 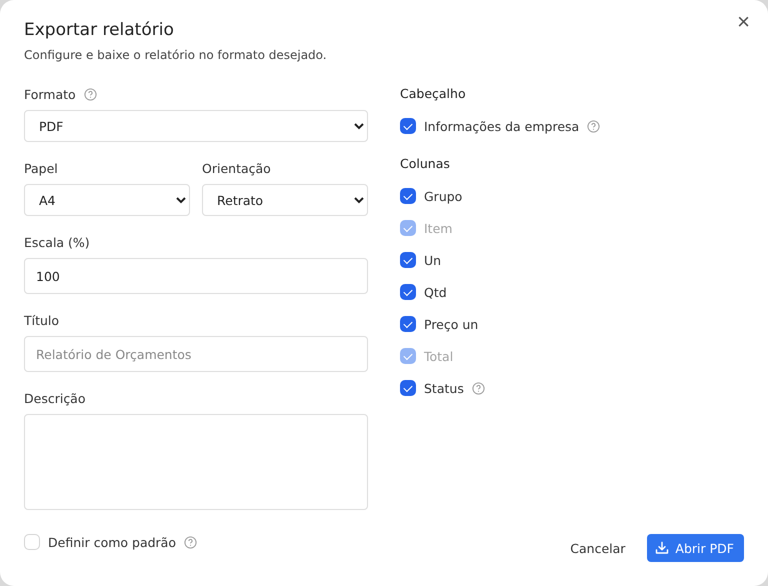 What do you see at coordinates (435, 292) in the screenshot?
I see `checkbox-label: Qtd` at bounding box center [435, 292].